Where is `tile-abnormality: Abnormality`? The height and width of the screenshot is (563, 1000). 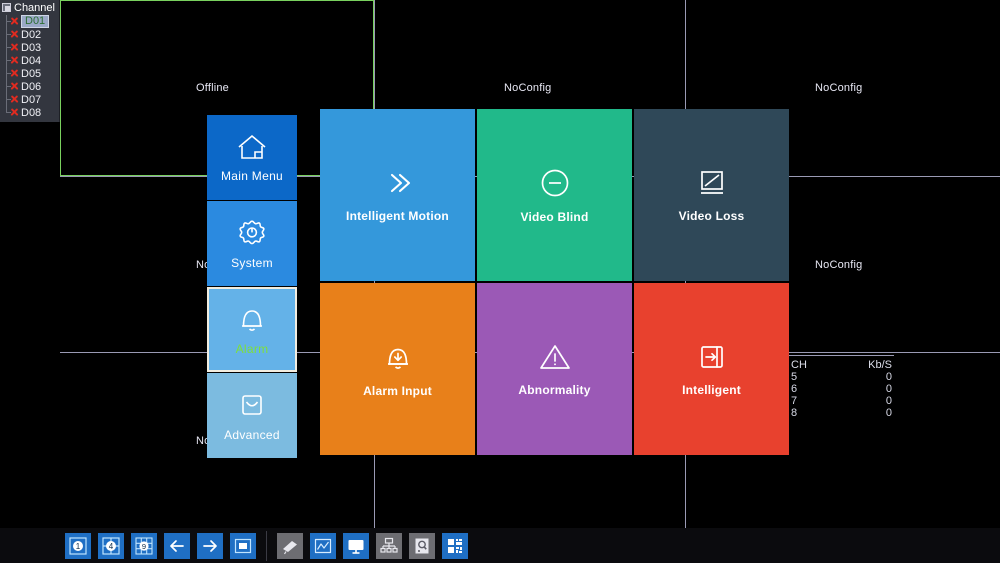
tile-abnormality: Abnormality is located at coordinates (554, 369).